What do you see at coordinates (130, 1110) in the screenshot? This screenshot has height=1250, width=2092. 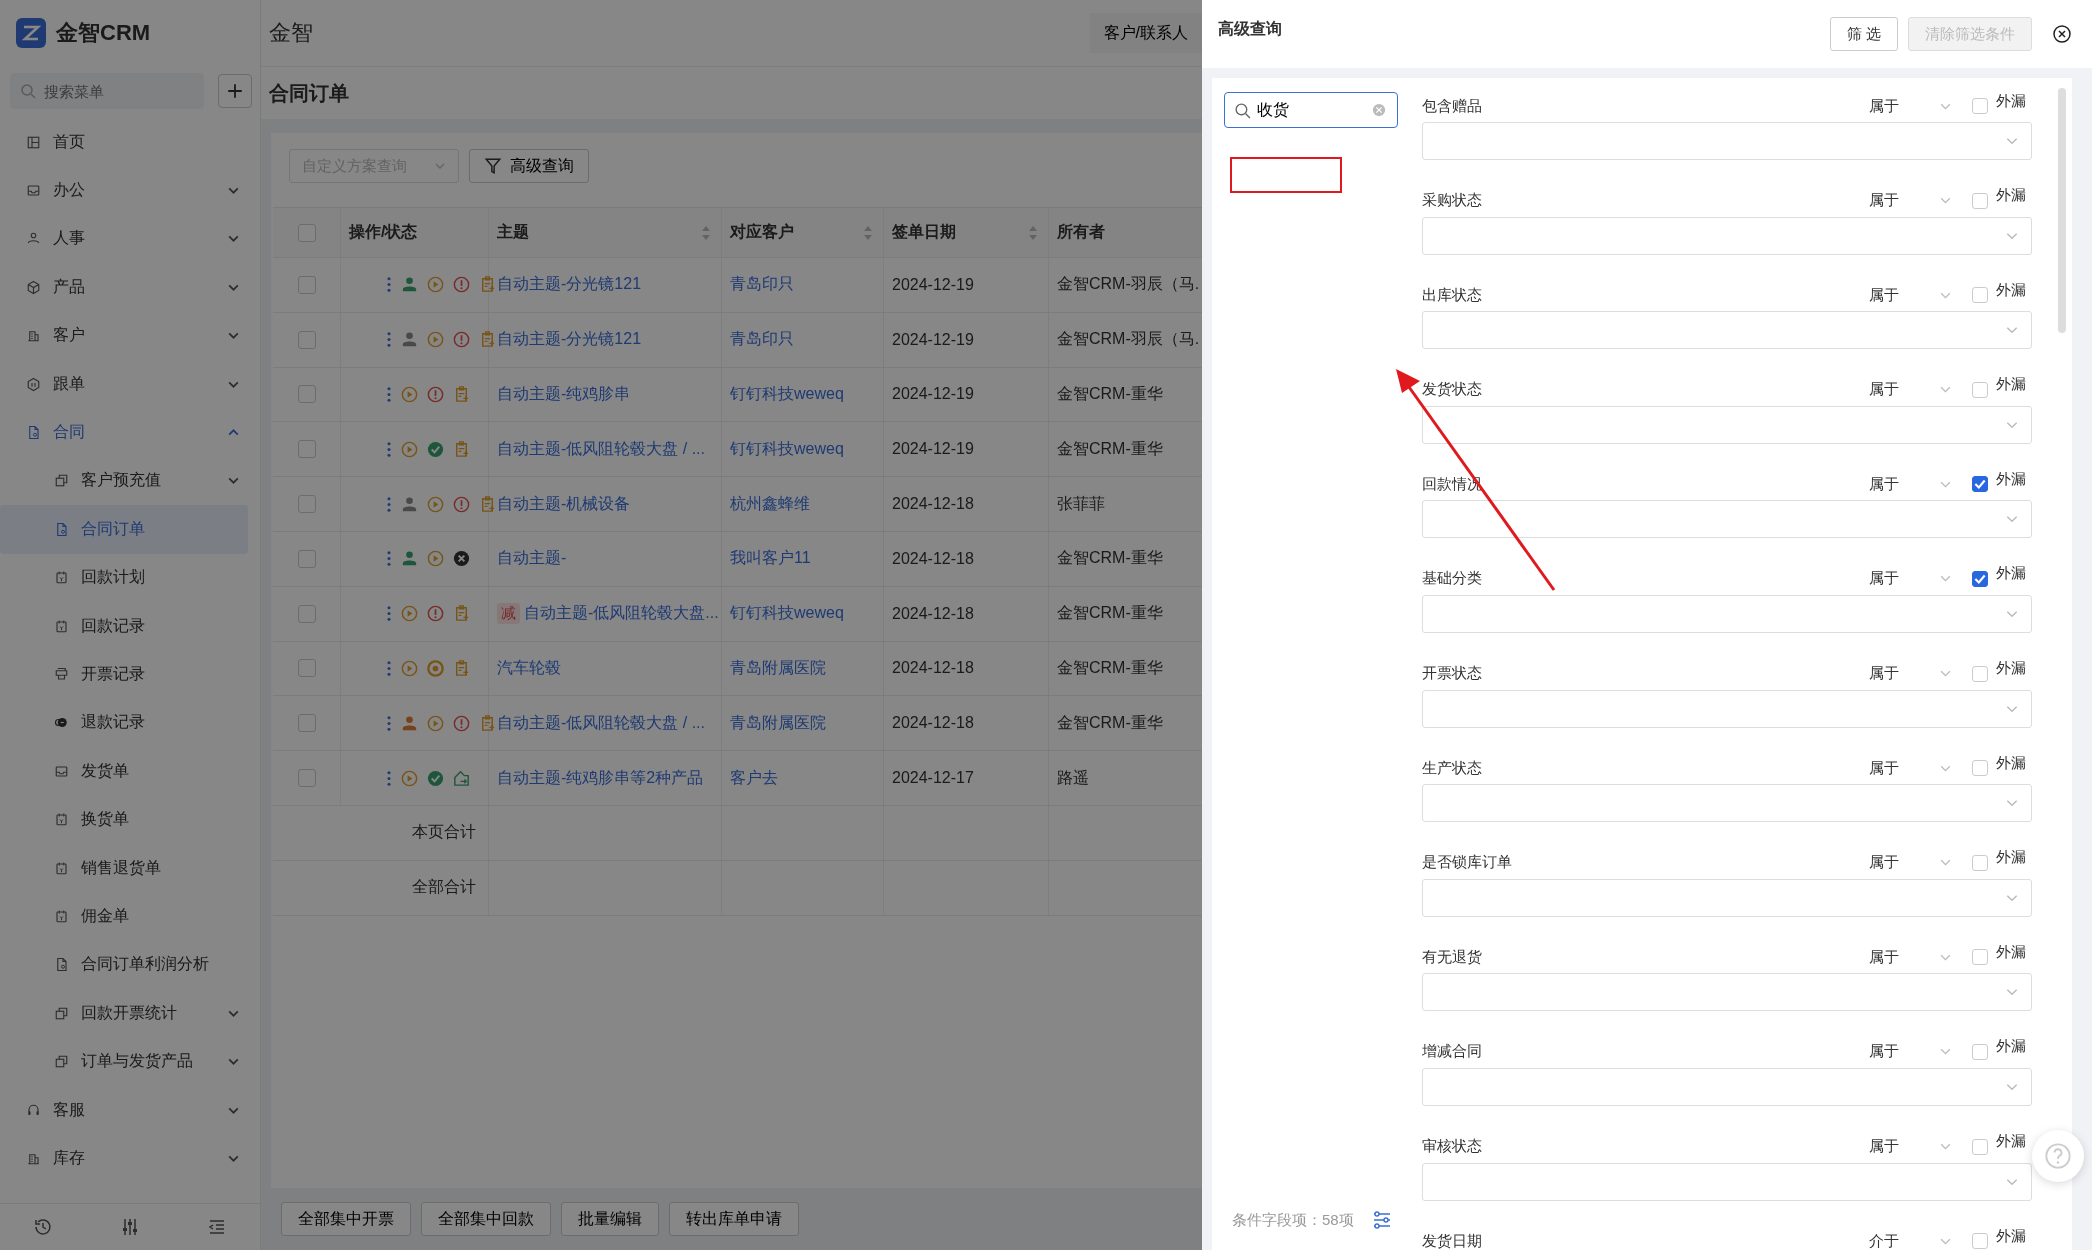 I see `menu-item: 客服` at bounding box center [130, 1110].